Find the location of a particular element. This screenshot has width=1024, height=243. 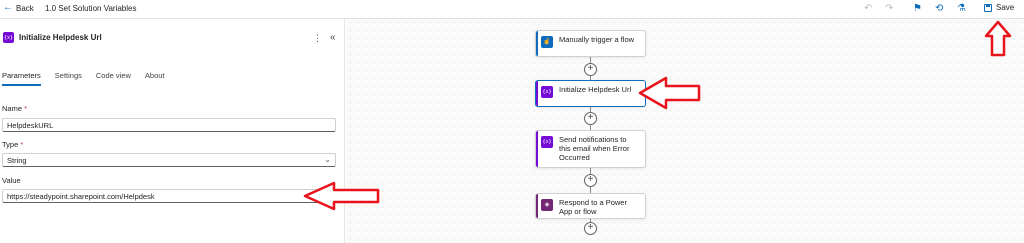

type-label: Type * is located at coordinates (13, 144).